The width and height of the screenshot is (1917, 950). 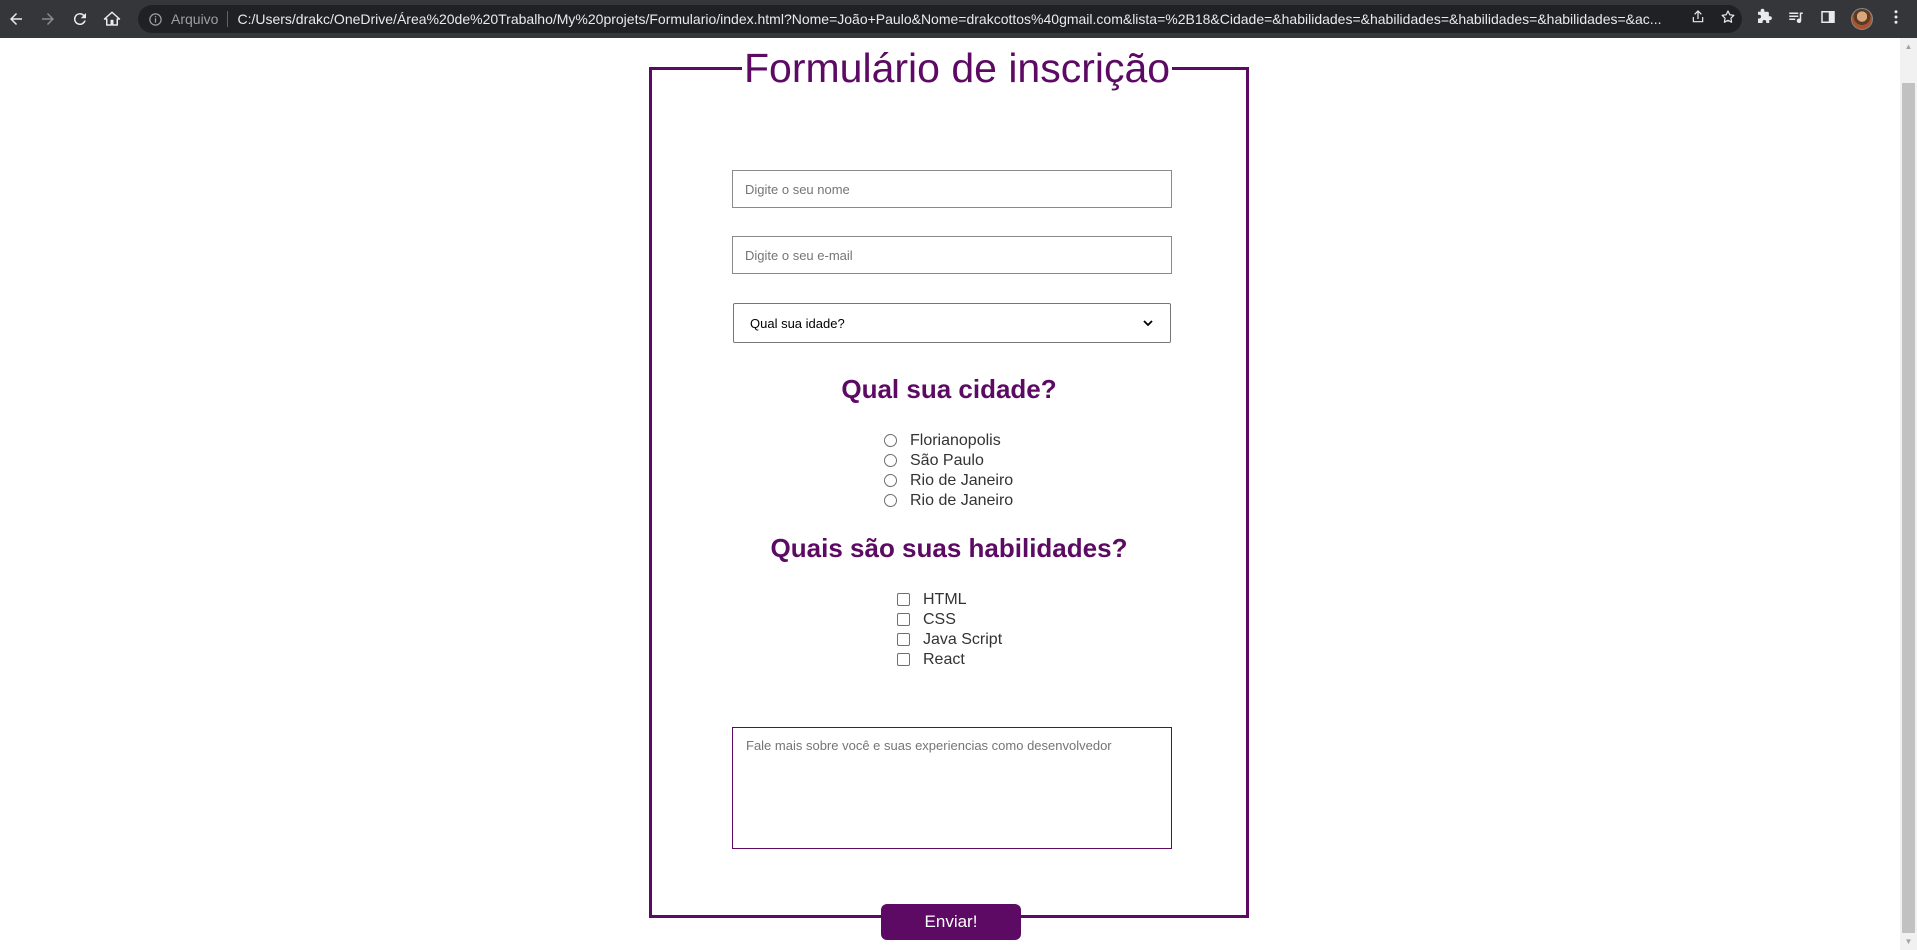 What do you see at coordinates (952, 255) in the screenshot?
I see `email-input: Digite o seu e-mail` at bounding box center [952, 255].